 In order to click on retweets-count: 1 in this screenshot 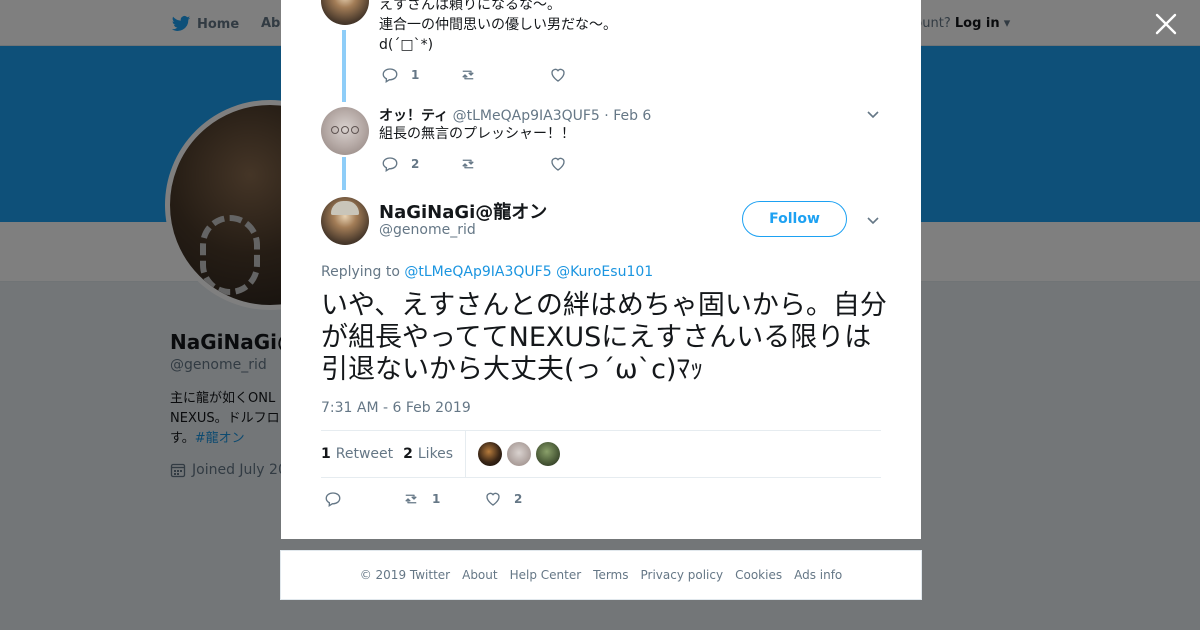, I will do `click(326, 454)`.